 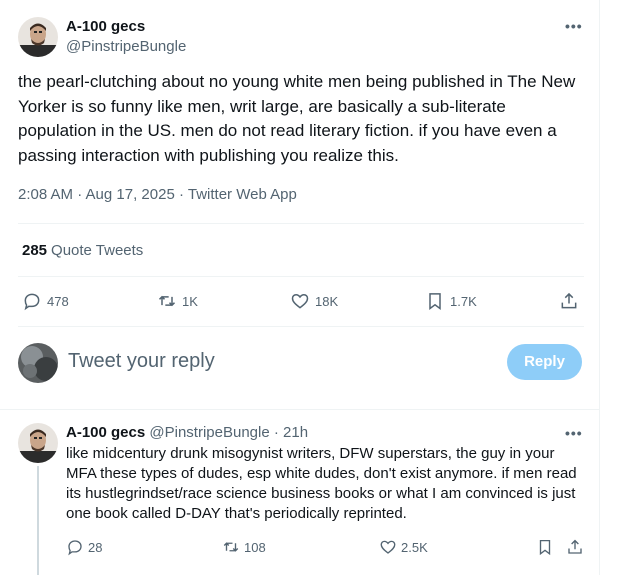 What do you see at coordinates (300, 409) in the screenshot?
I see `section-separator` at bounding box center [300, 409].